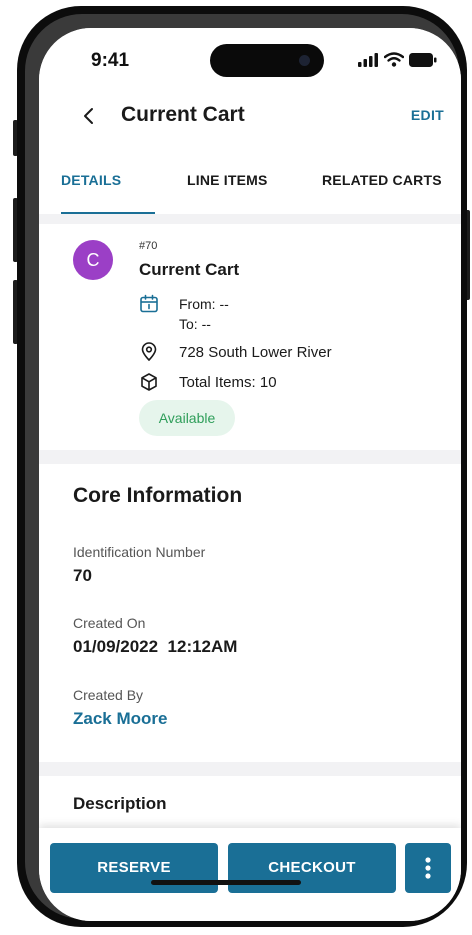 The height and width of the screenshot is (935, 472). Describe the element at coordinates (304, 60) in the screenshot. I see `camera-icon` at that location.